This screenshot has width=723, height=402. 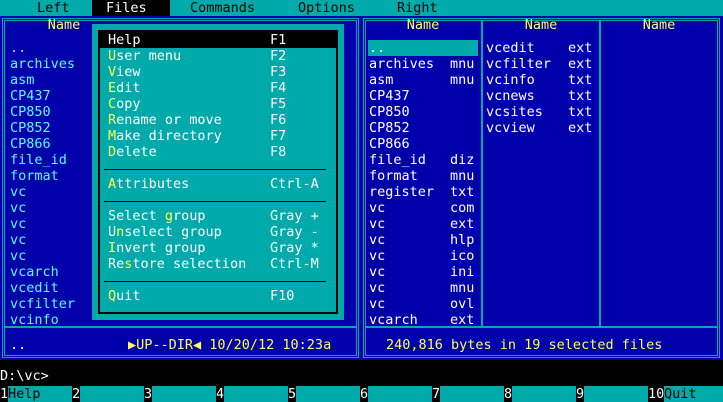 What do you see at coordinates (423, 256) in the screenshot?
I see `file-list-item: vc ico` at bounding box center [423, 256].